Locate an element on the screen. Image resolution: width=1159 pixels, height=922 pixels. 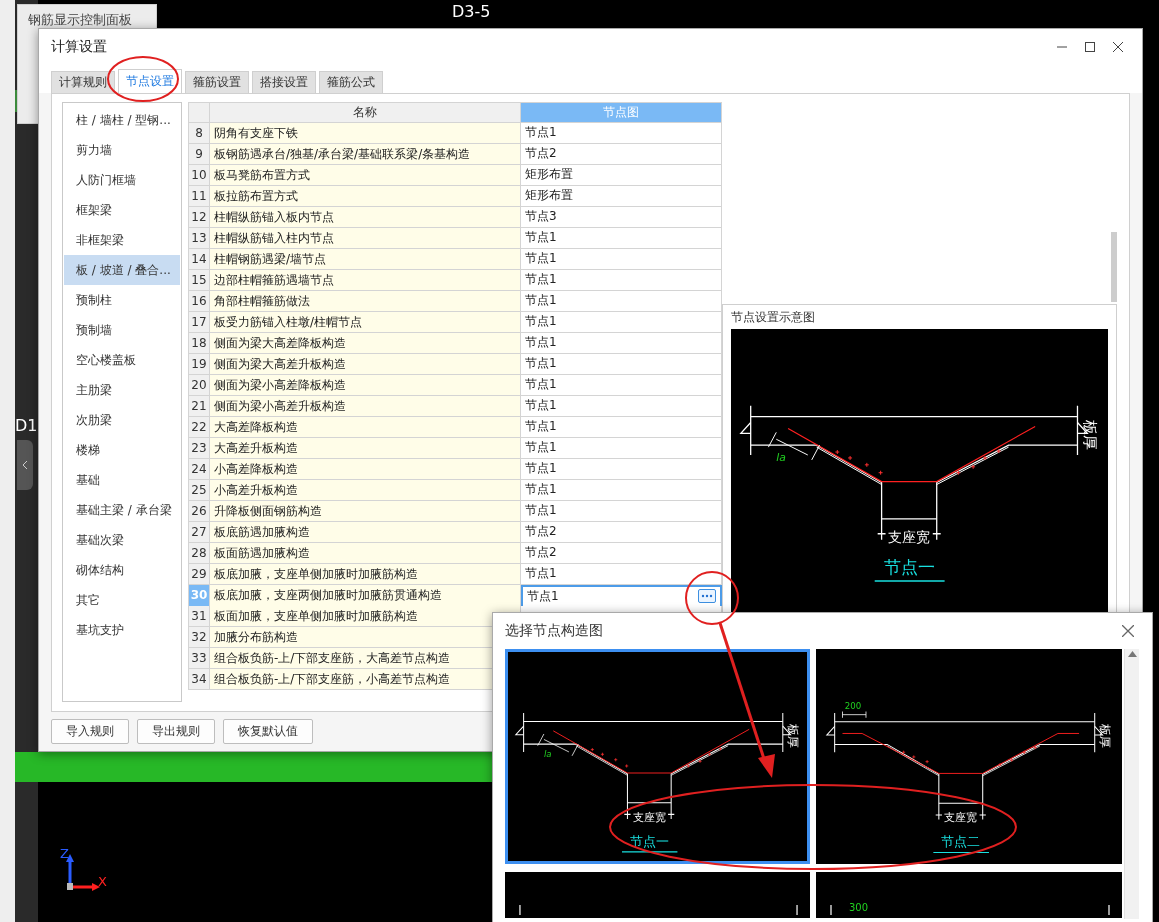
category-item: 主肋梁 is located at coordinates (122, 389).